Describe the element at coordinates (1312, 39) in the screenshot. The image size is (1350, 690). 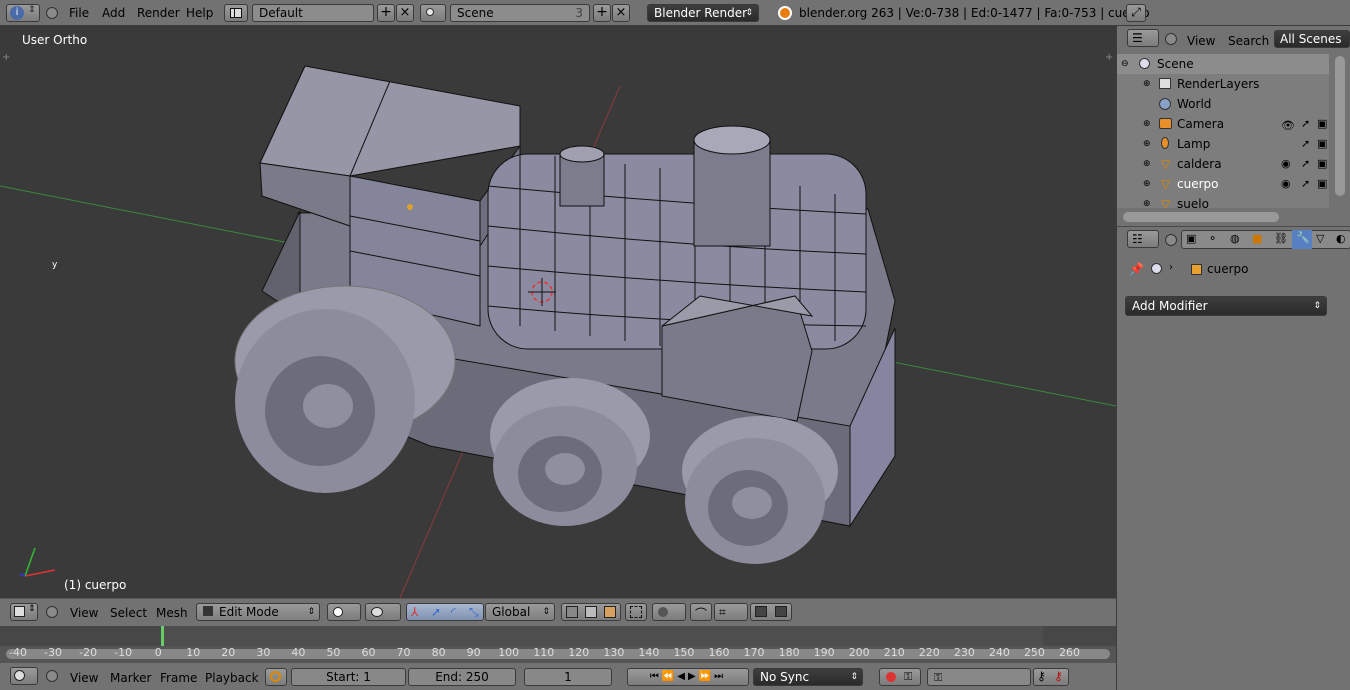
I see `display-mode-dropdown: All Scenes` at that location.